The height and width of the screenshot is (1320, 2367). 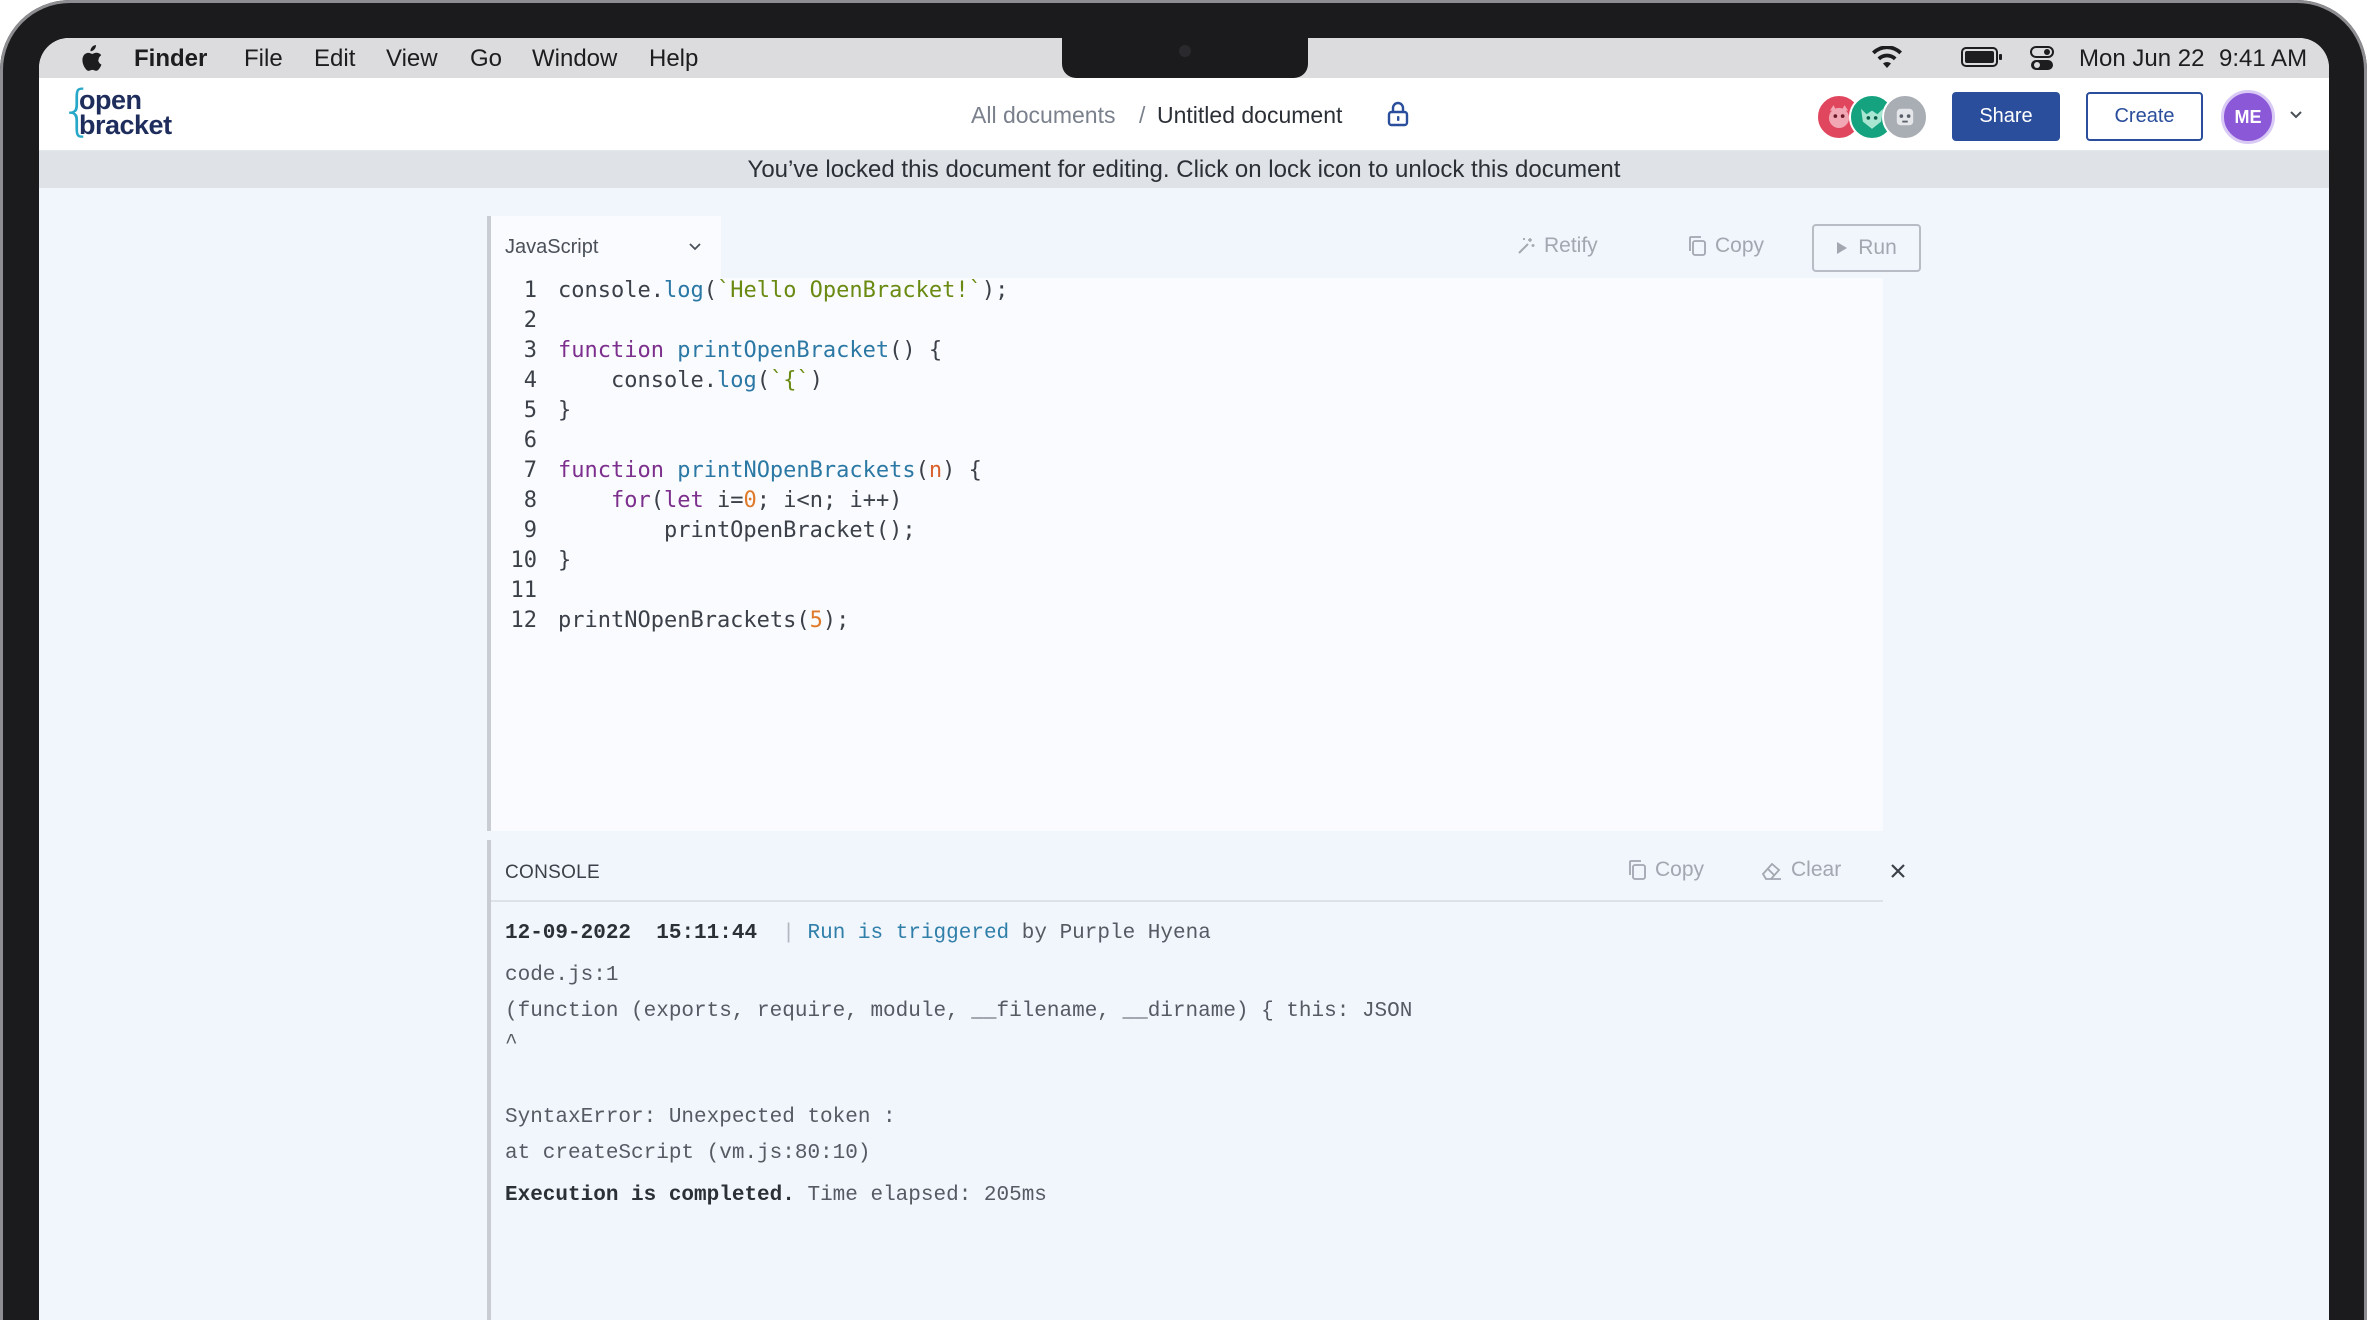 What do you see at coordinates (412, 59) in the screenshot?
I see `menu-view: View` at bounding box center [412, 59].